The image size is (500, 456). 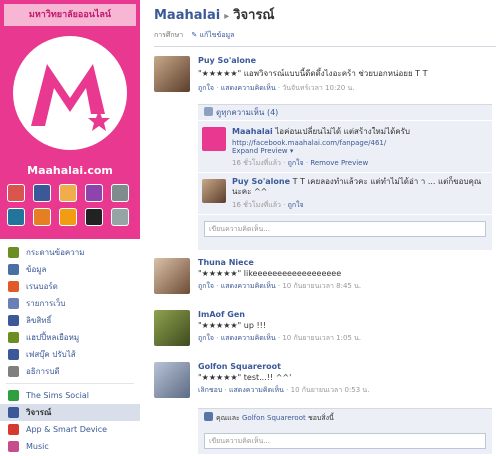 What do you see at coordinates (13, 371) in the screenshot?
I see `person-icon` at bounding box center [13, 371].